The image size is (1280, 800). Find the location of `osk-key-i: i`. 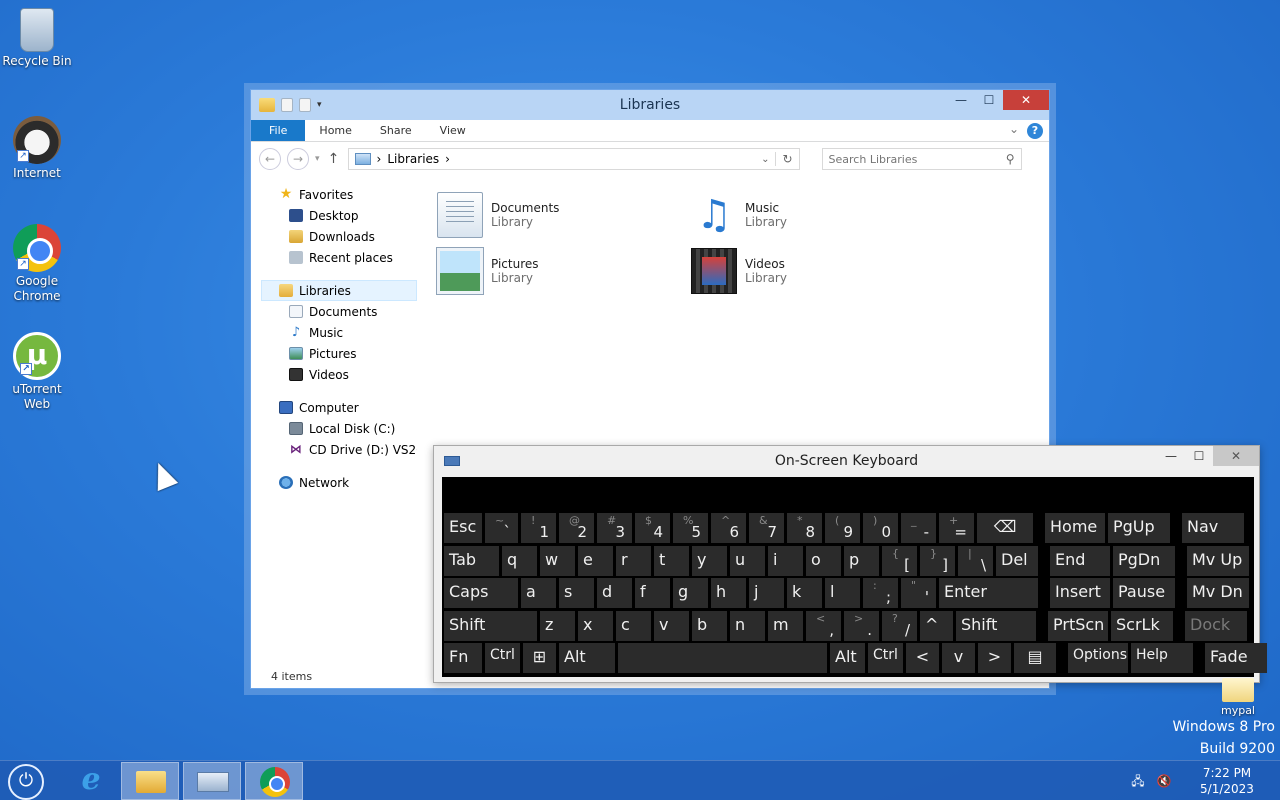

osk-key-i: i is located at coordinates (785, 560).